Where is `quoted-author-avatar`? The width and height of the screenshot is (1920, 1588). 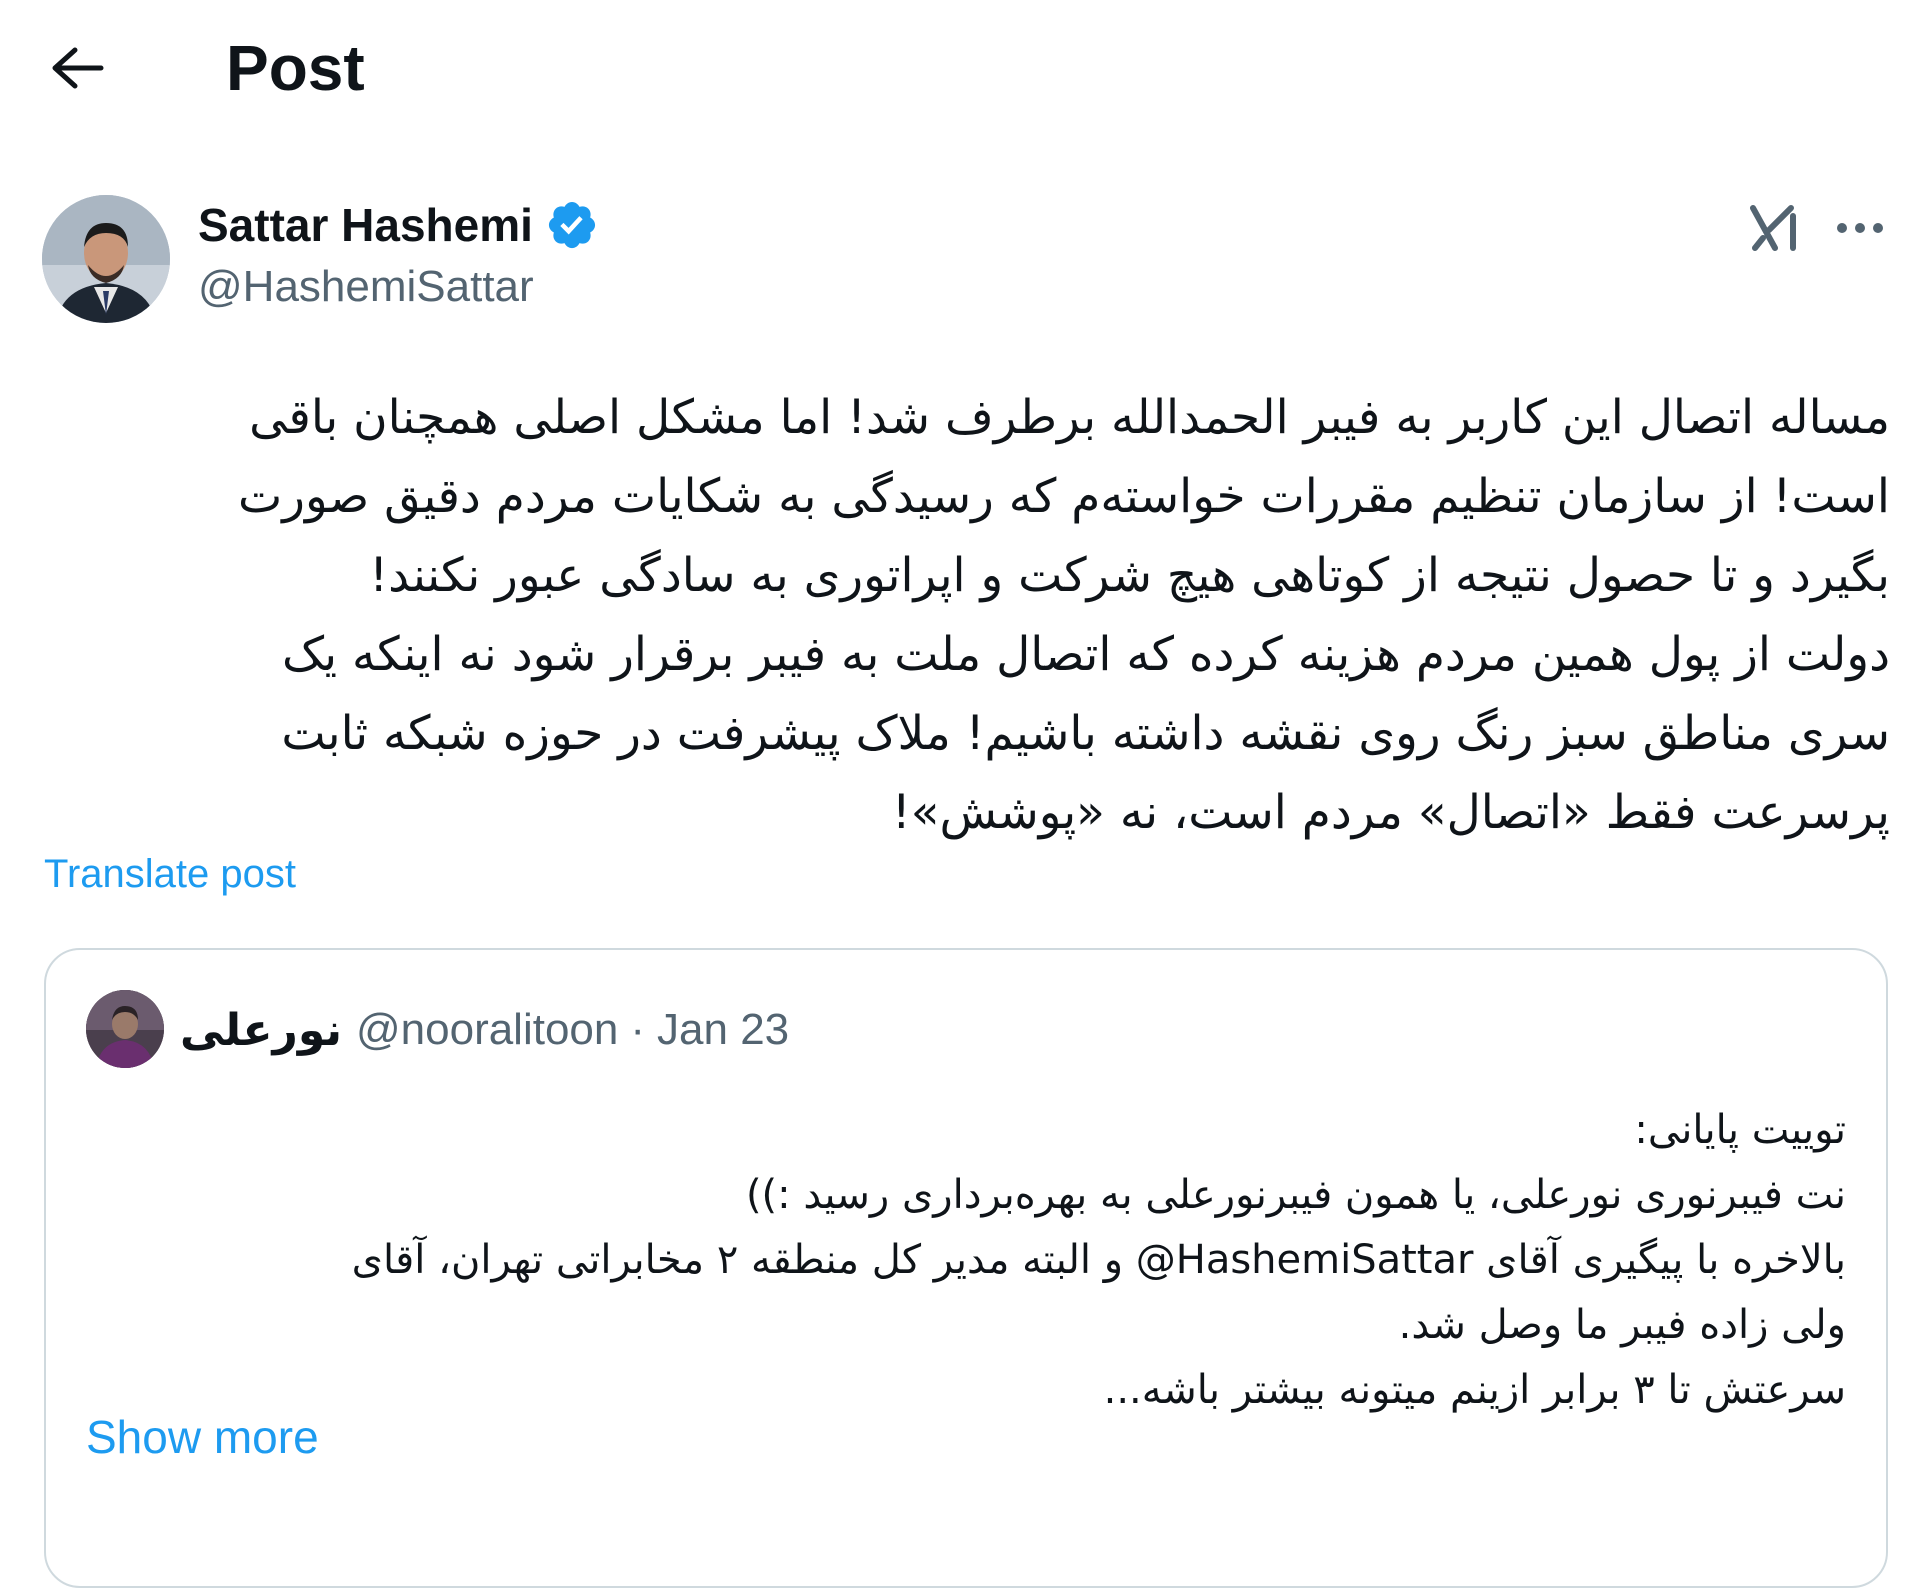
quoted-author-avatar is located at coordinates (125, 1029).